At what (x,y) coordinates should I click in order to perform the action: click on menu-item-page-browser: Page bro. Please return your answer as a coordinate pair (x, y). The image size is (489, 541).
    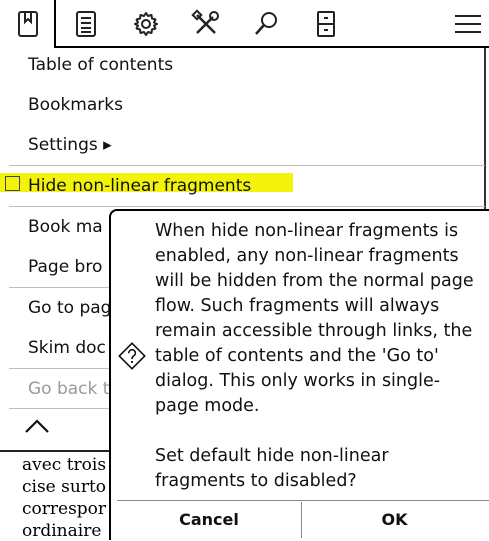
    Looking at the image, I should click on (65, 267).